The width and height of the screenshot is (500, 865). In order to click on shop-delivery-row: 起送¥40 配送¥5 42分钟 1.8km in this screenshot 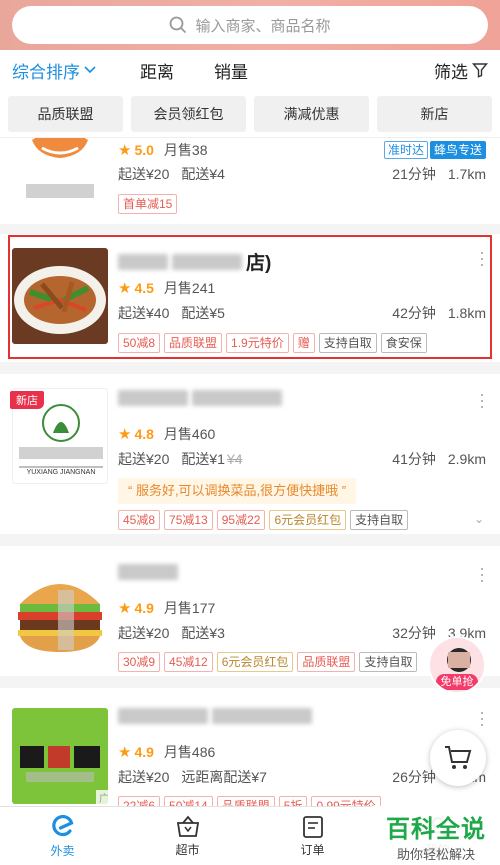, I will do `click(302, 313)`.